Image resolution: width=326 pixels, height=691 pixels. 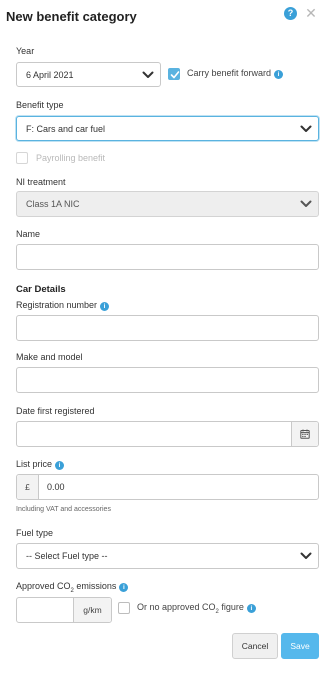 What do you see at coordinates (167, 204) in the screenshot?
I see `ni-treatment-select: Class 1A NIC` at bounding box center [167, 204].